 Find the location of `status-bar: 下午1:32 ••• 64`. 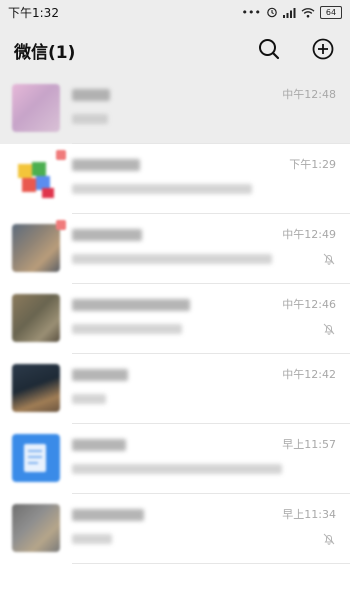

status-bar: 下午1:32 ••• 64 is located at coordinates (175, 12).